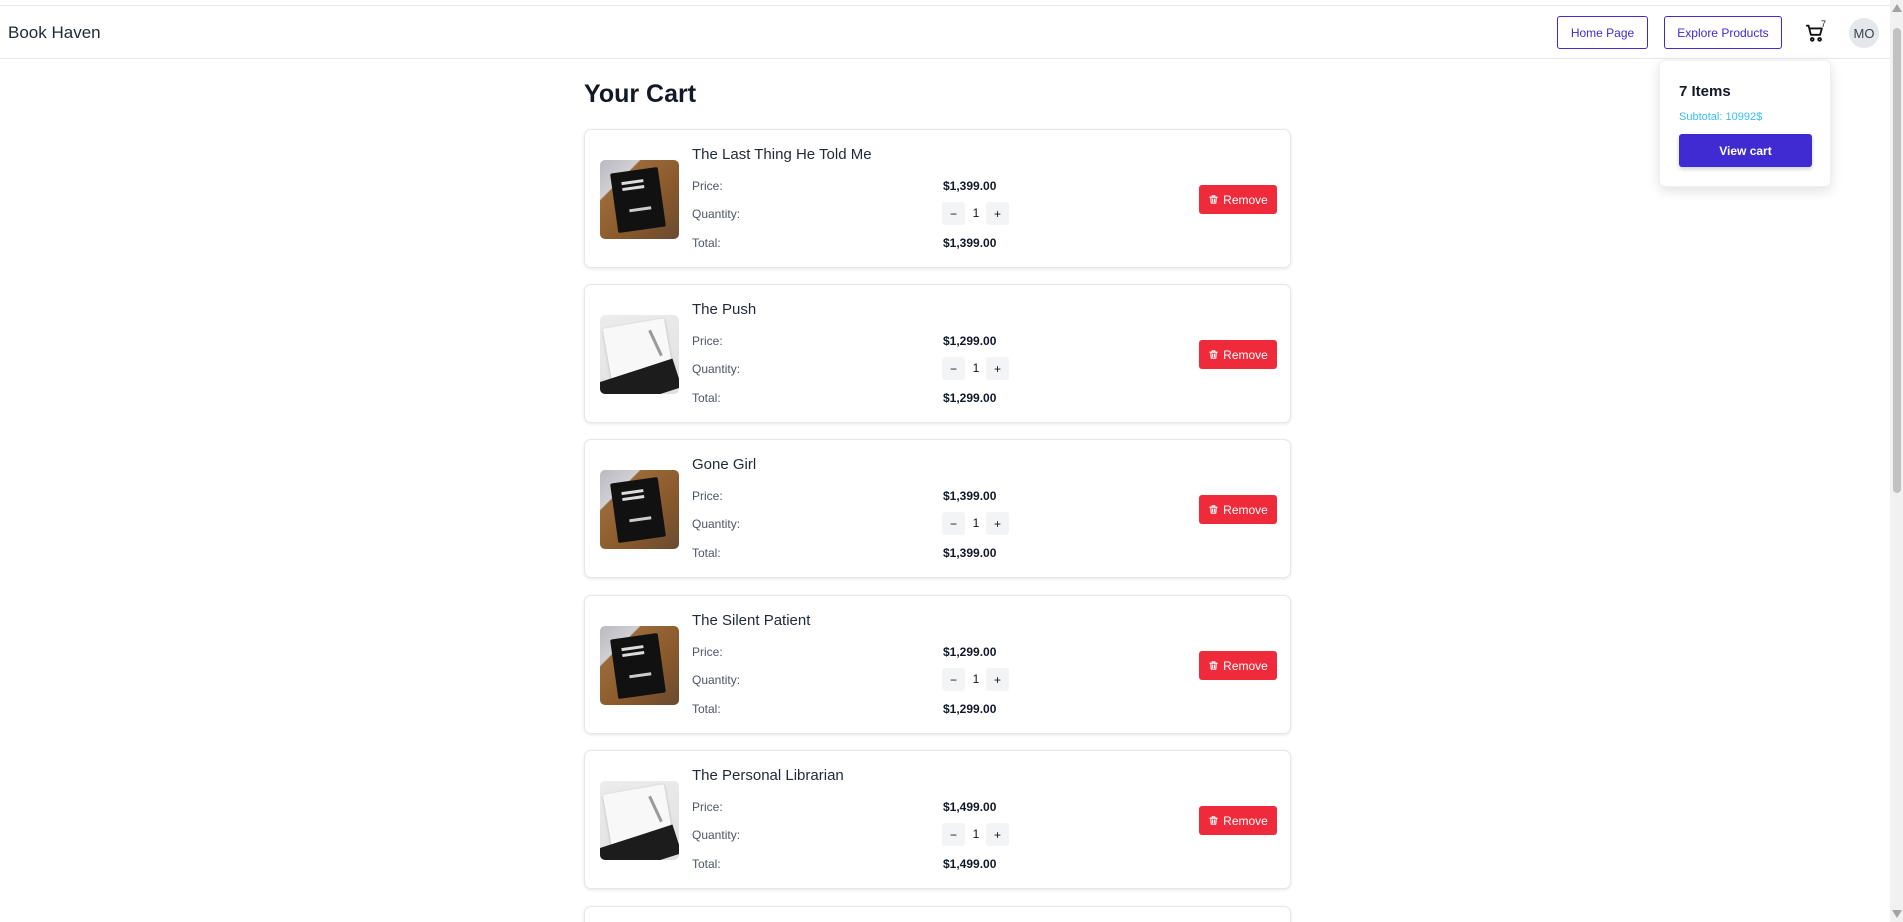 Image resolution: width=1903 pixels, height=922 pixels. I want to click on cart-items-count: 7 Items, so click(1705, 91).